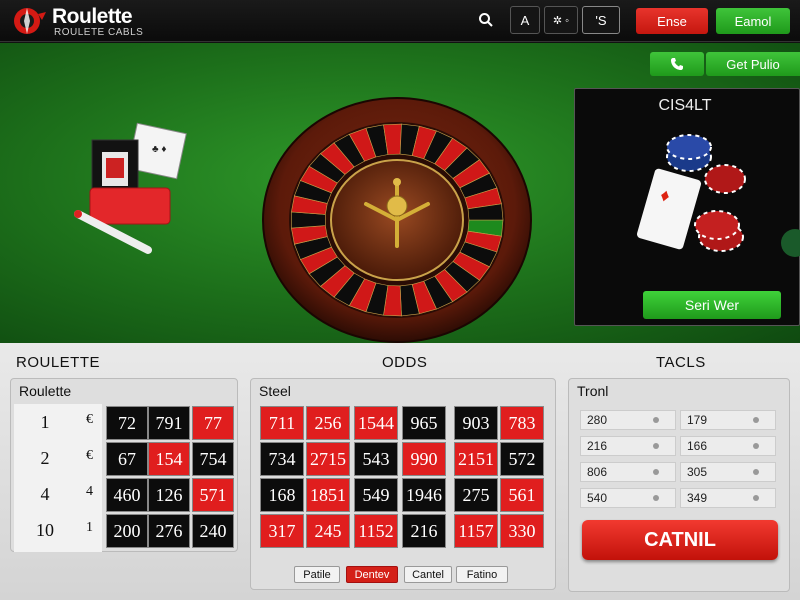  What do you see at coordinates (476, 459) in the screenshot?
I see `odds-cell: 2151` at bounding box center [476, 459].